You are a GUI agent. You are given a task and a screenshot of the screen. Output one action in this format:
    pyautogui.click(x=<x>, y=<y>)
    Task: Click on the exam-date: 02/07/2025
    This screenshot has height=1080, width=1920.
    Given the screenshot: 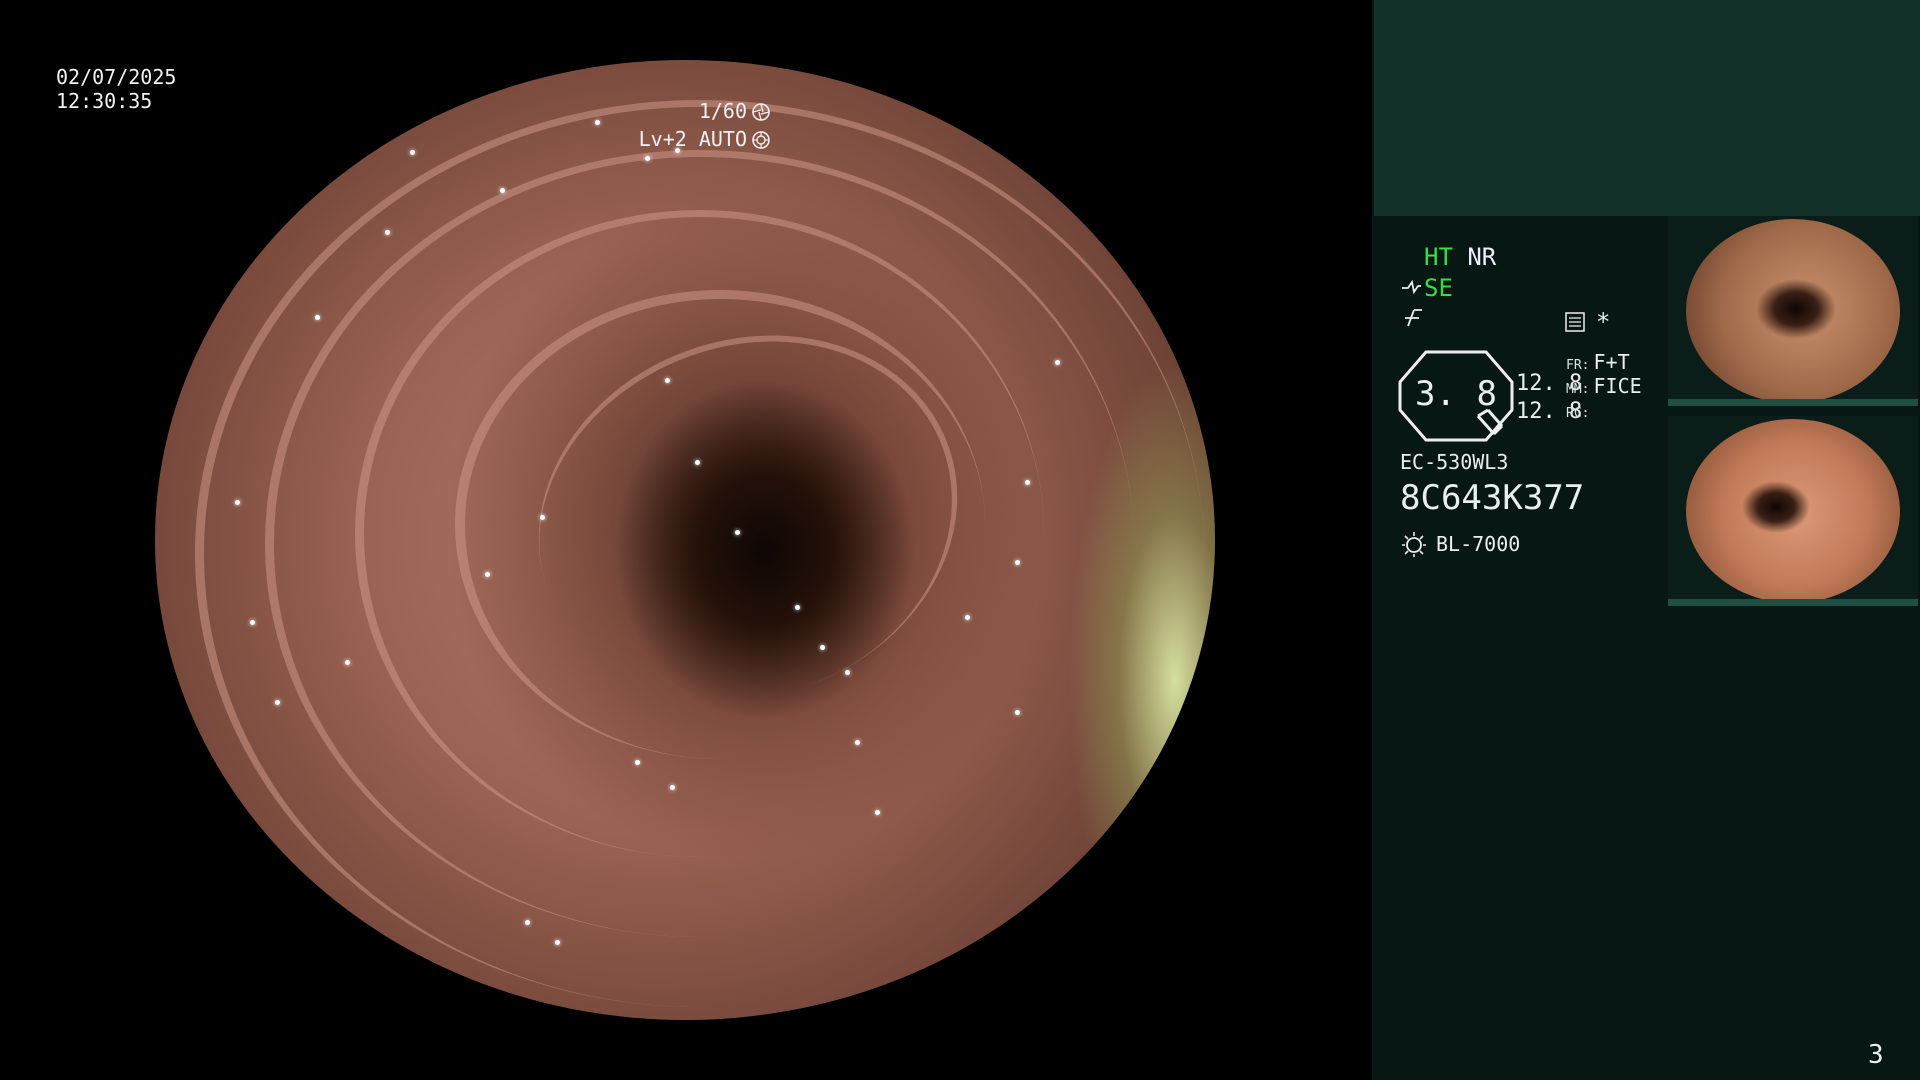 What is the action you would take?
    pyautogui.click(x=116, y=77)
    